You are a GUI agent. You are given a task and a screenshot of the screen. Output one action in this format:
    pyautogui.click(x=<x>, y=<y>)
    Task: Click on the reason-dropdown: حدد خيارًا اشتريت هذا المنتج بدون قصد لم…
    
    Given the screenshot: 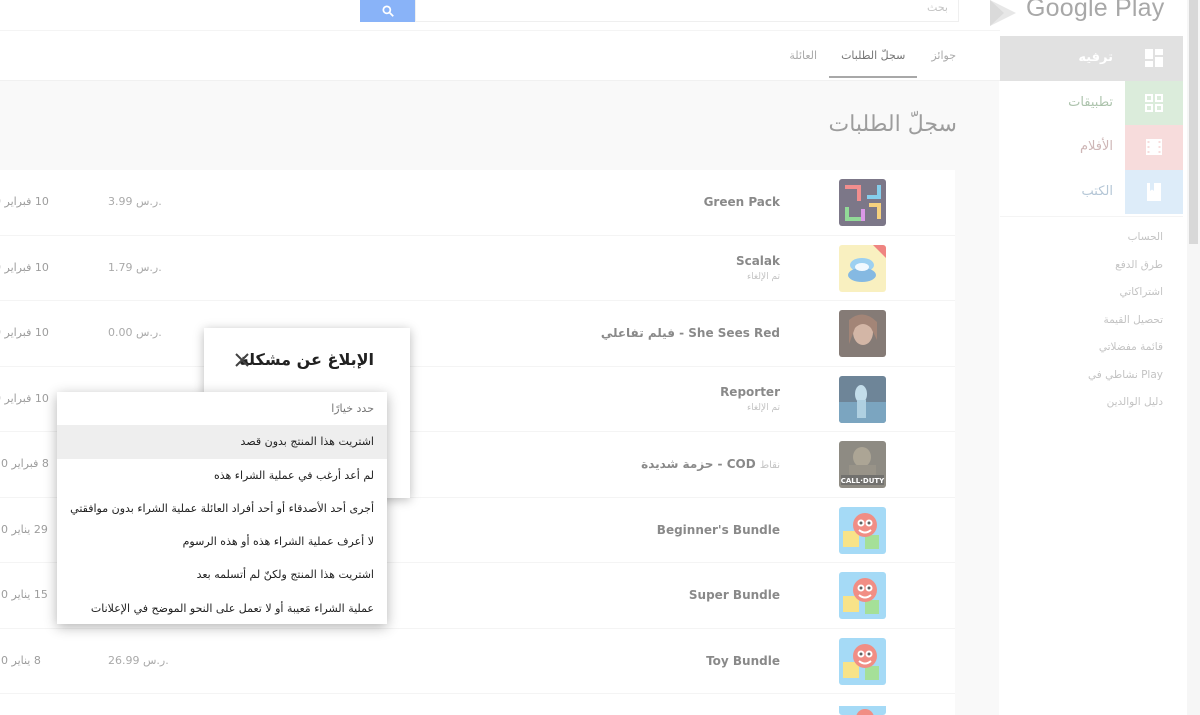 What is the action you would take?
    pyautogui.click(x=222, y=508)
    